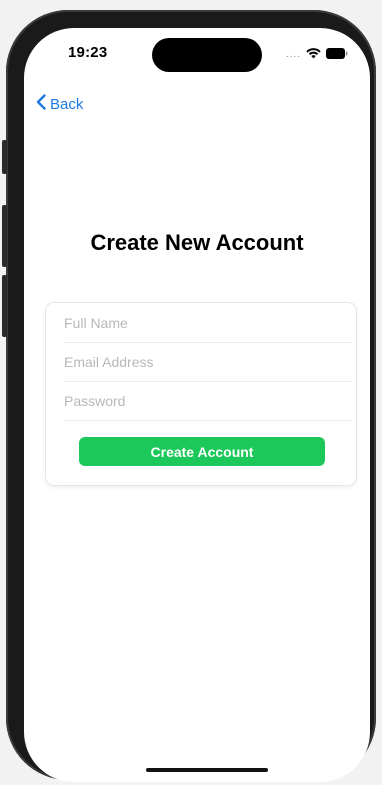  What do you see at coordinates (4, 157) in the screenshot?
I see `phone-action-button` at bounding box center [4, 157].